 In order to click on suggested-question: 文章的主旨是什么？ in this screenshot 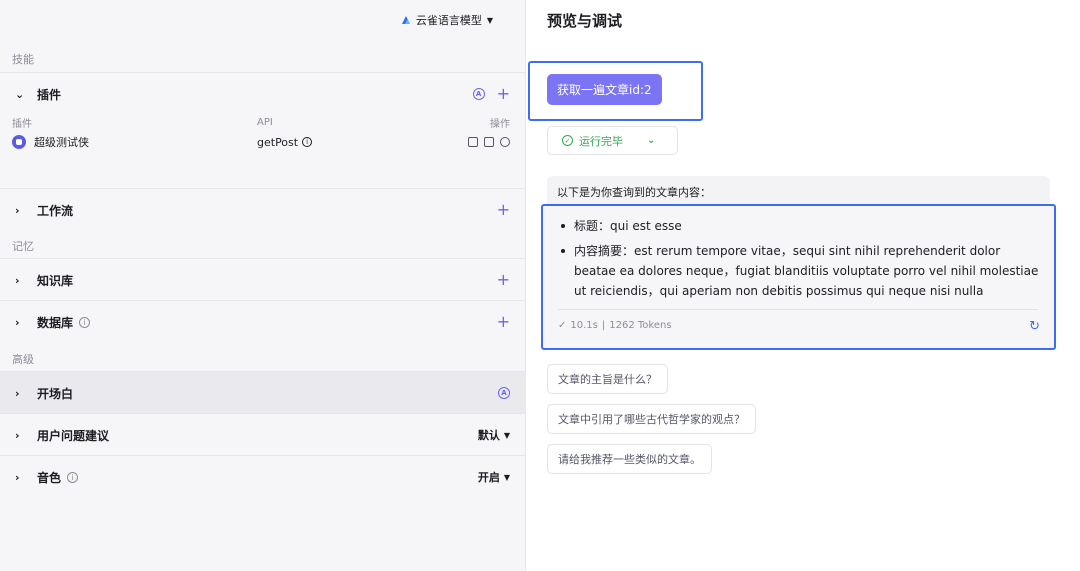, I will do `click(607, 379)`.